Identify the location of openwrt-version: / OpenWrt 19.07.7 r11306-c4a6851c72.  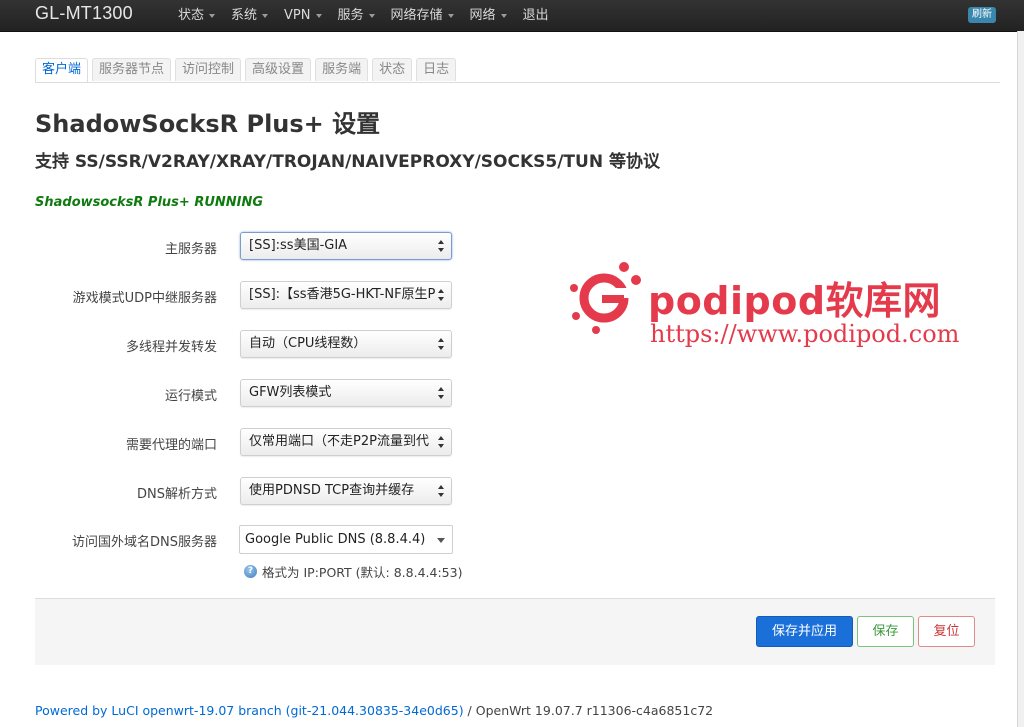
(588, 710).